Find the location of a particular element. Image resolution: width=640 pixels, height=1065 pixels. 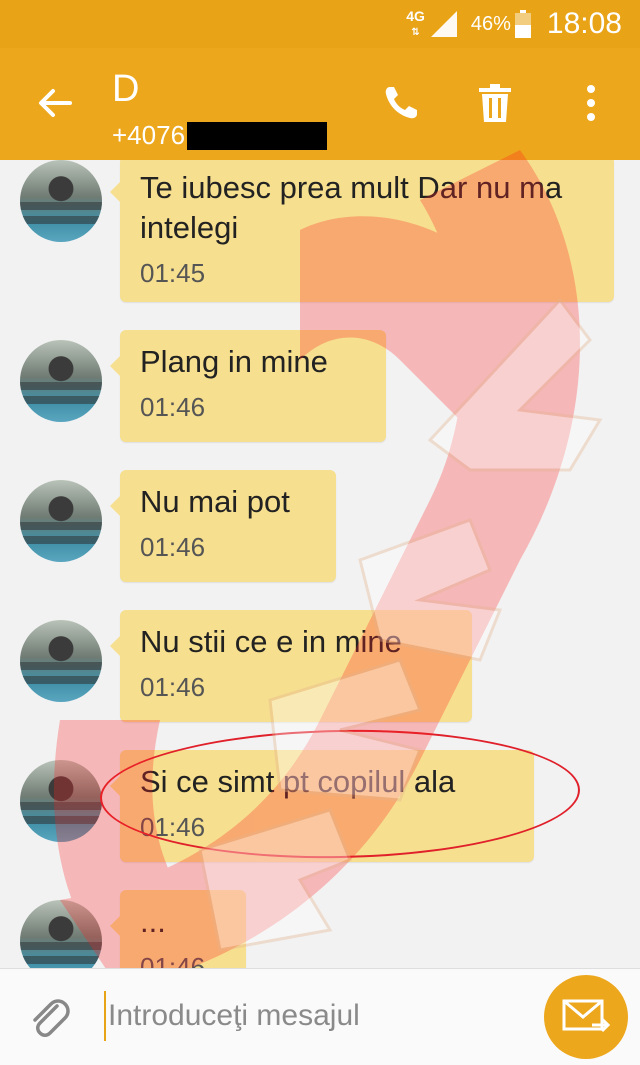

message-bubble: ... 01:46 is located at coordinates (178, 929).